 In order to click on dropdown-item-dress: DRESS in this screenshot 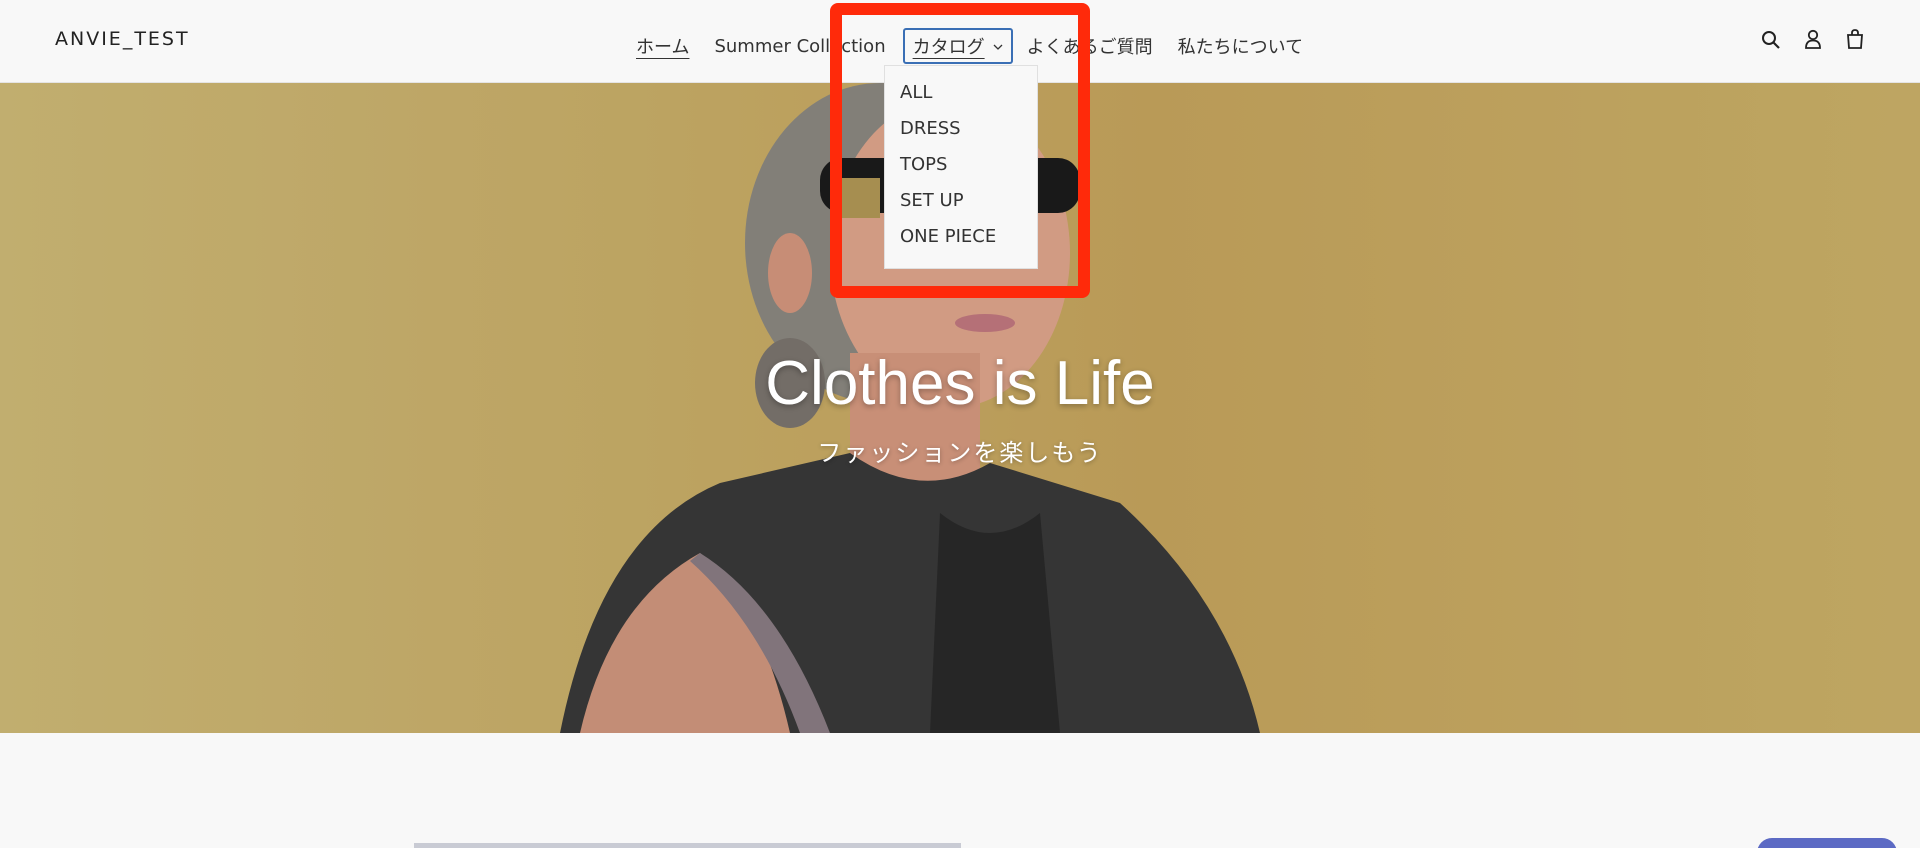, I will do `click(961, 136)`.